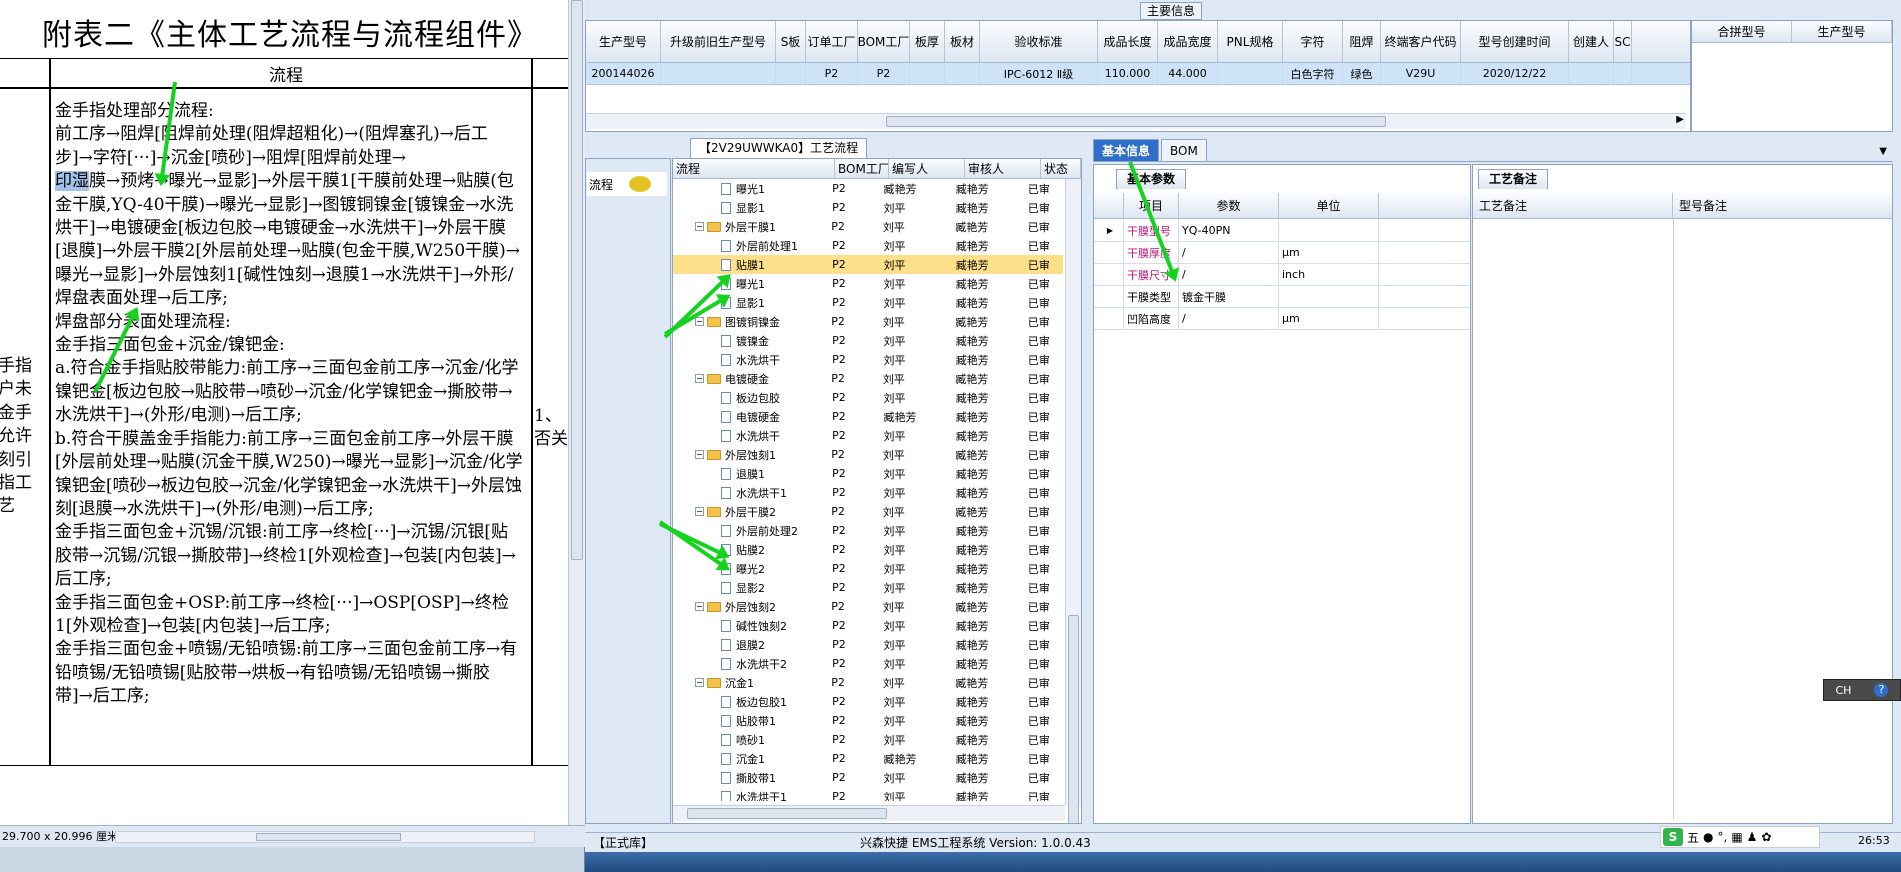 The height and width of the screenshot is (872, 1901). I want to click on cell-7: IPC-6012 Ⅱ级, so click(1039, 73).